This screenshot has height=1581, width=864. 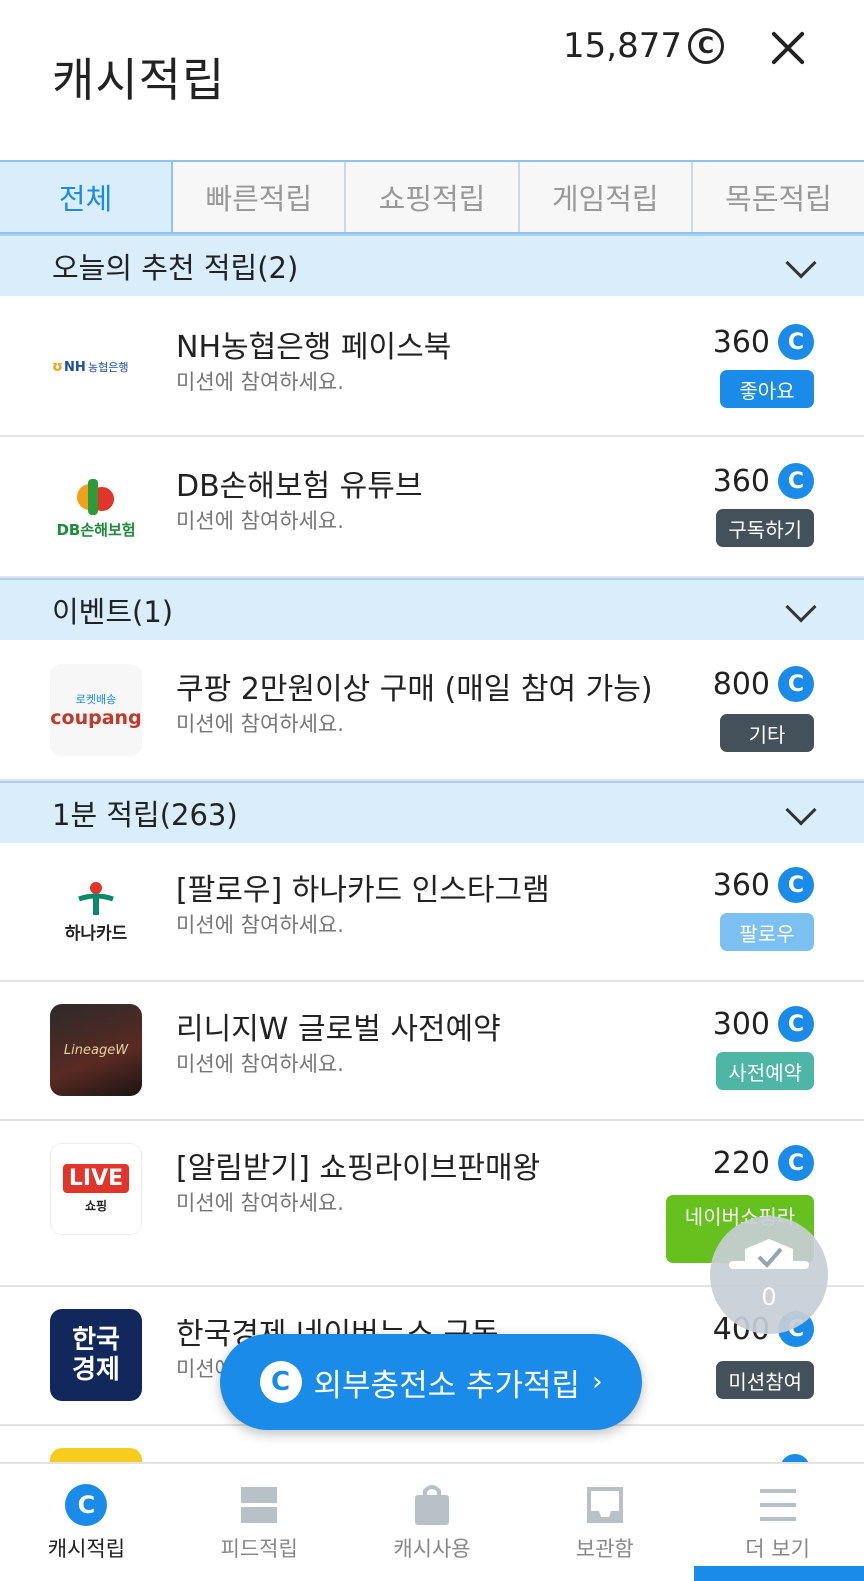 What do you see at coordinates (622, 46) in the screenshot?
I see `balance-value: 15,877` at bounding box center [622, 46].